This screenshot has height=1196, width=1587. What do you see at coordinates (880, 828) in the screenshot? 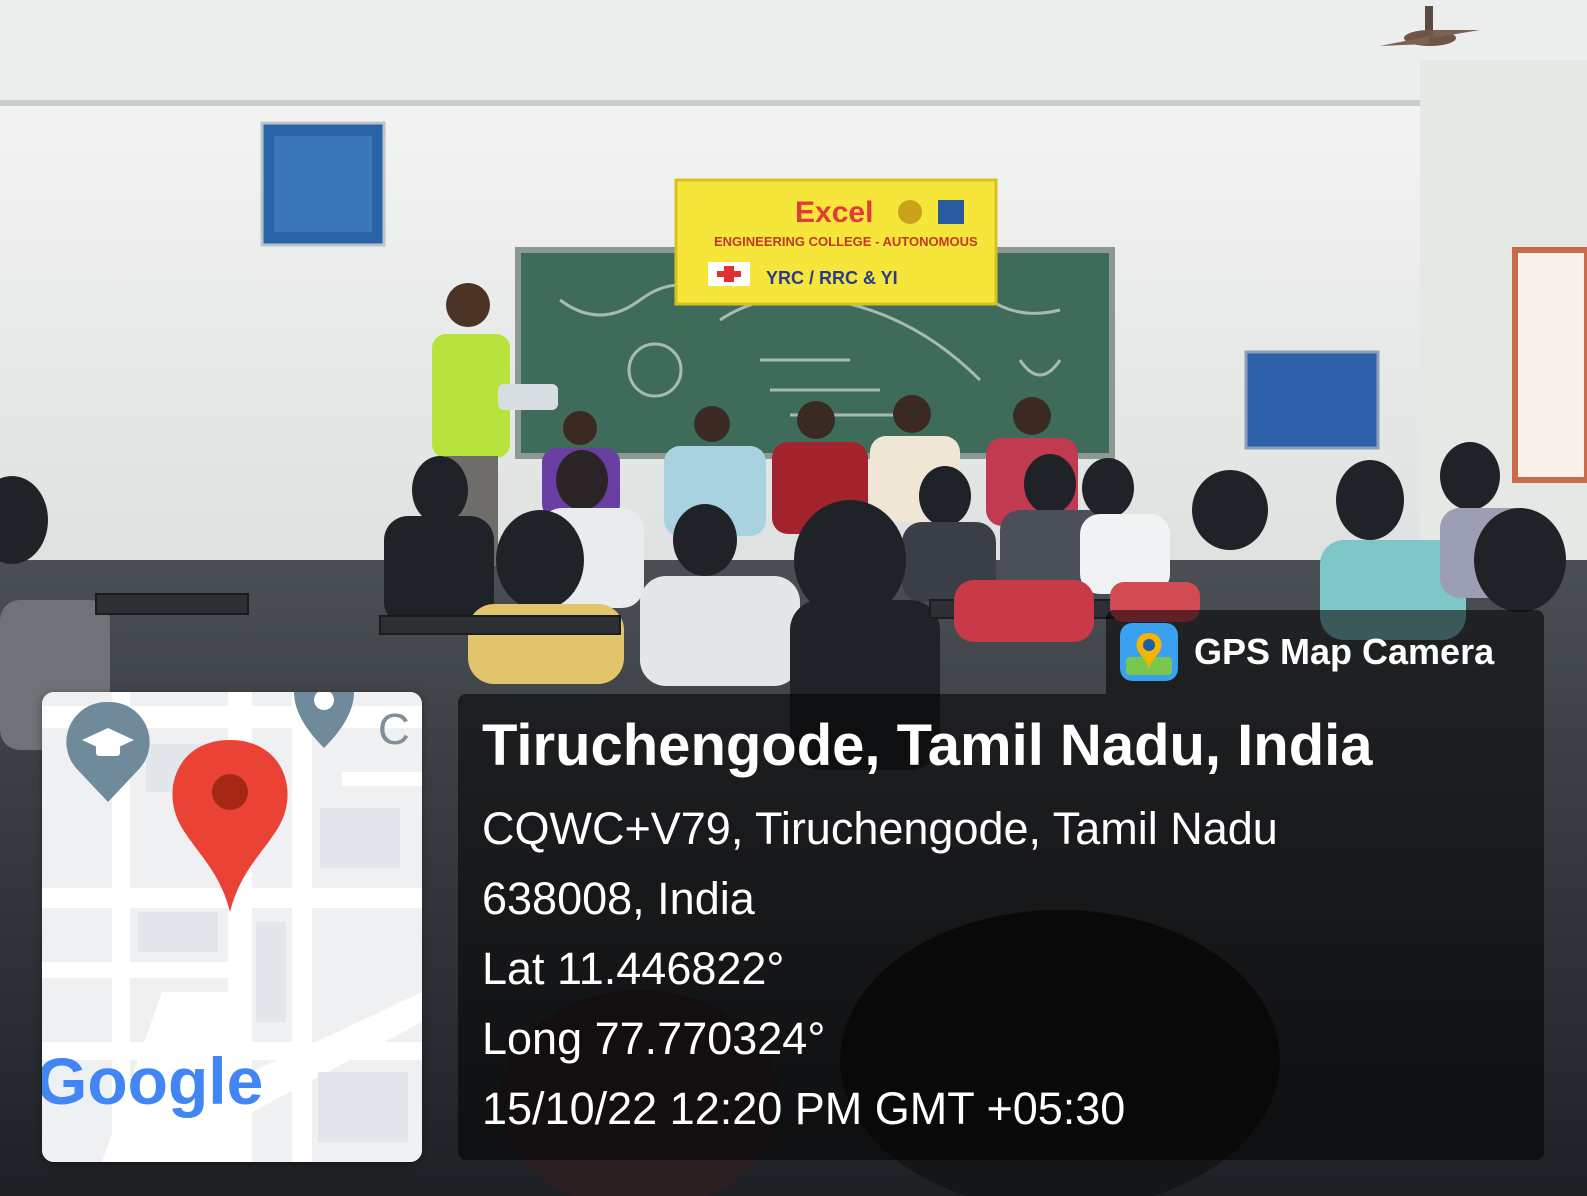
I see `address-line-1: CQWC+V79, Tiruchengode, Tamil Nadu` at bounding box center [880, 828].